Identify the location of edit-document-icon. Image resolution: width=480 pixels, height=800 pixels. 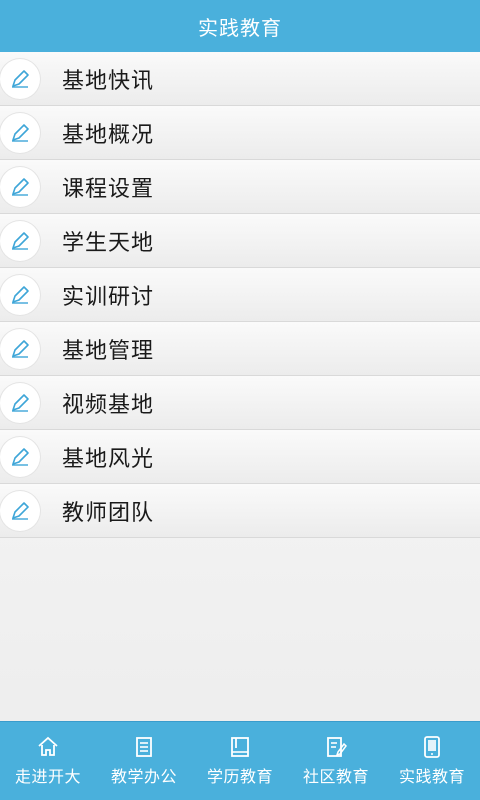
(337, 747).